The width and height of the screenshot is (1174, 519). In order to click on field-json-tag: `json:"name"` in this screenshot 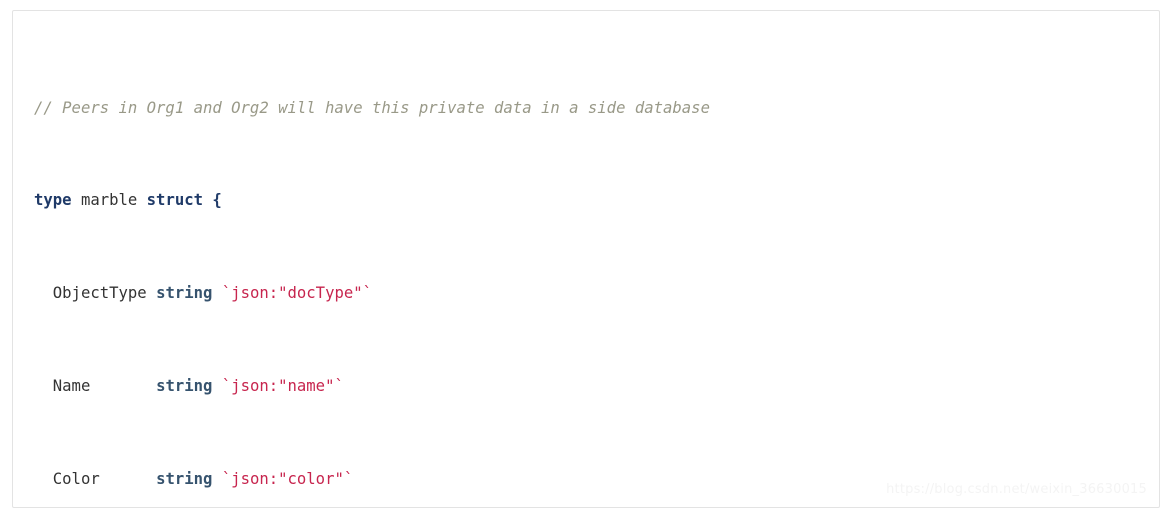, I will do `click(278, 386)`.